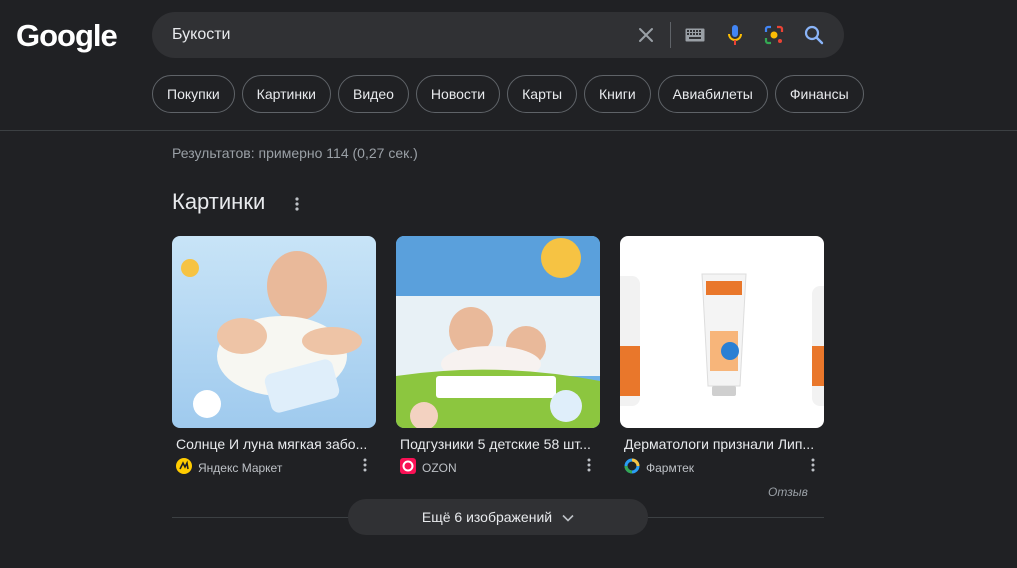 The image size is (1017, 568). I want to click on image-source: Фармтек, so click(659, 467).